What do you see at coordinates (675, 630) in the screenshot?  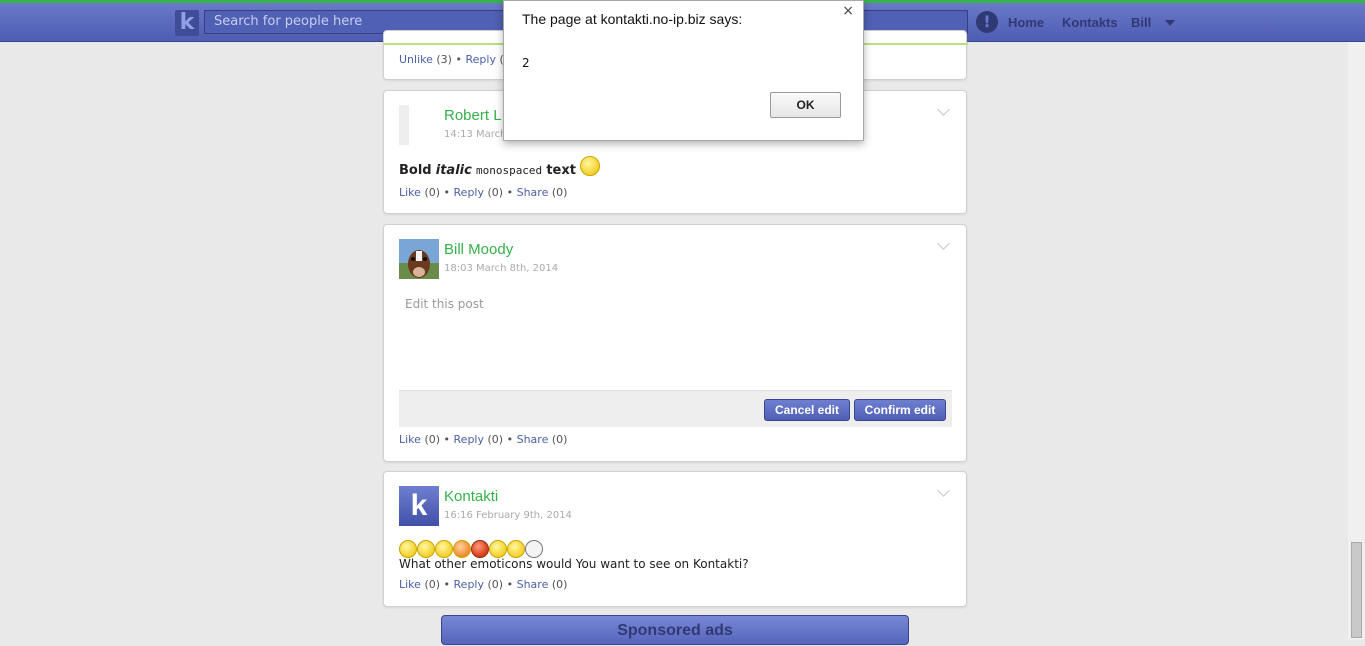 I see `sponsored-ads-header: Sponsored ads` at bounding box center [675, 630].